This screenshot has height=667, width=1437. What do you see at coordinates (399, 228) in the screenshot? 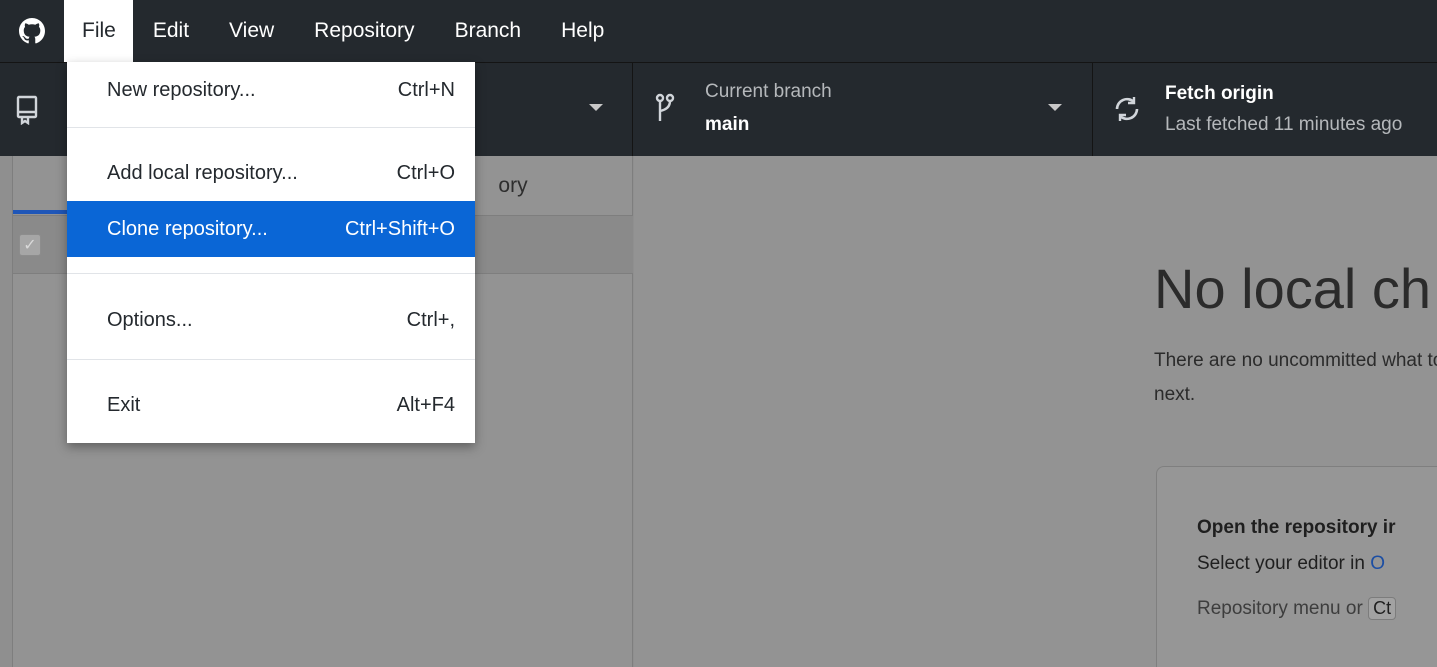
I see `menu-item-shortcut: Ctrl+Shift+O` at bounding box center [399, 228].